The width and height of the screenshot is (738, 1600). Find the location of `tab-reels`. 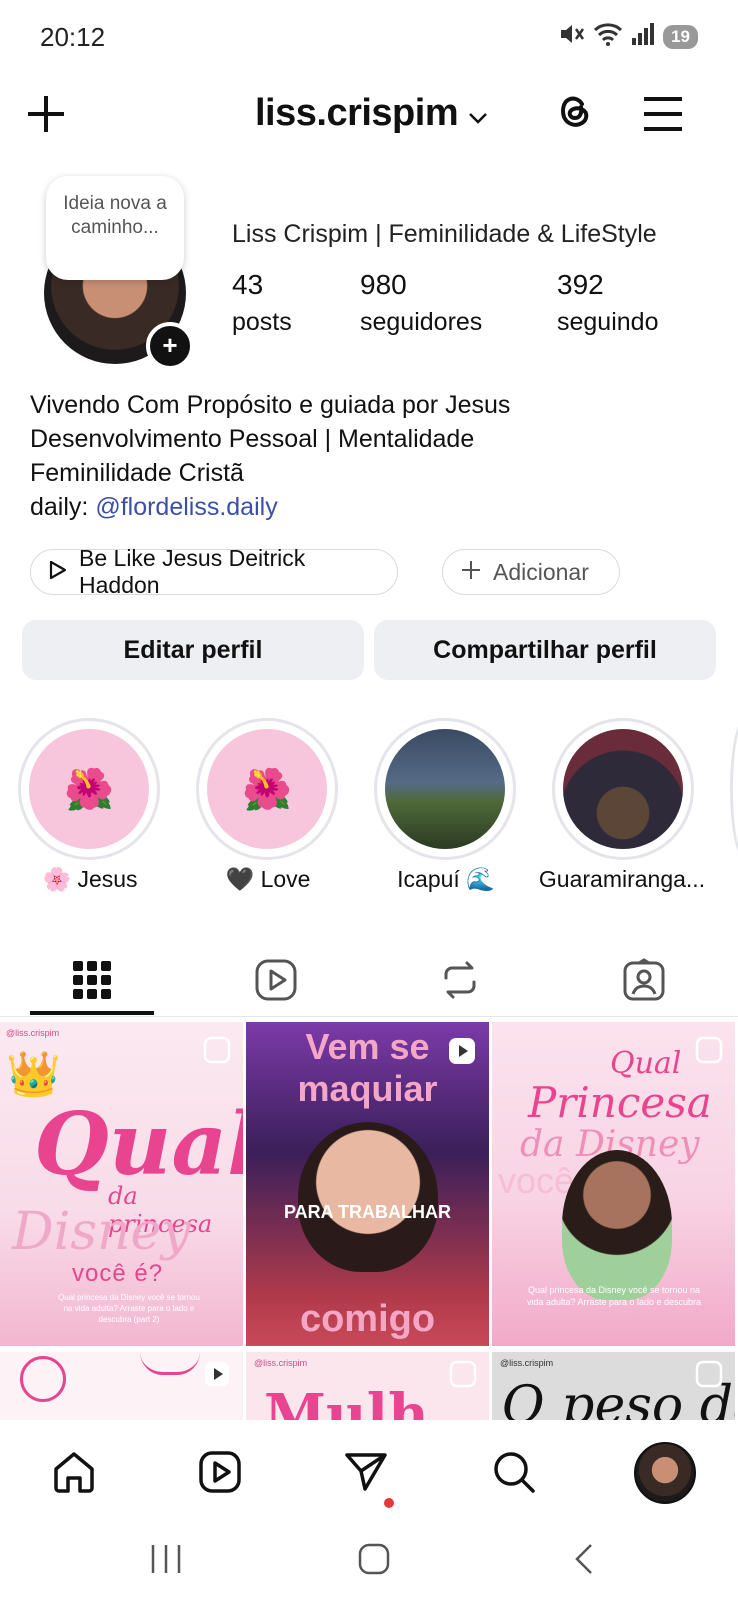

tab-reels is located at coordinates (276, 980).